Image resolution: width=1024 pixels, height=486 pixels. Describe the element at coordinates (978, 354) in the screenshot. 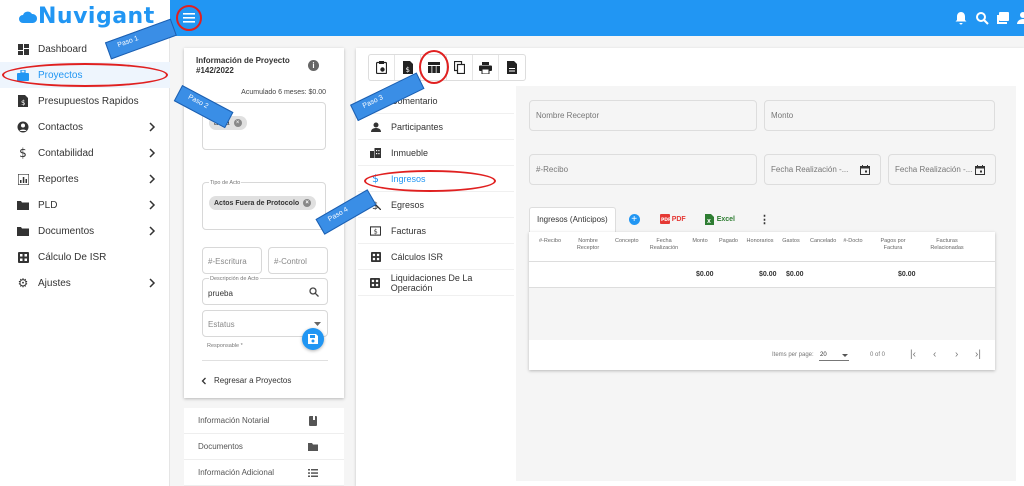

I see `last-page-icon: ›|` at that location.